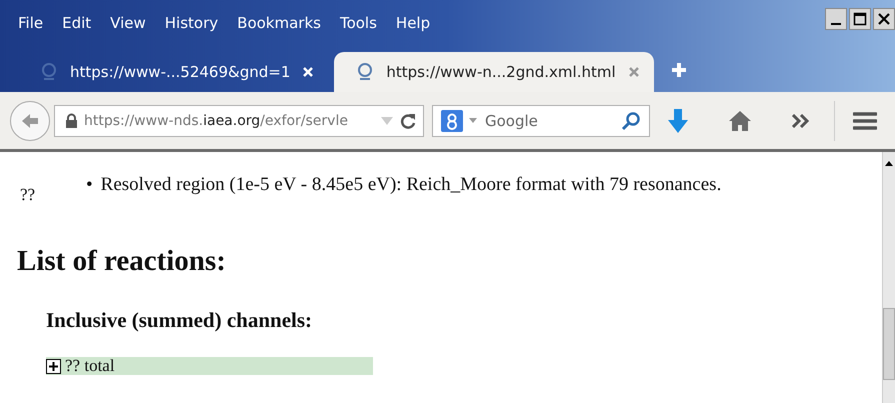  Describe the element at coordinates (362, 23) in the screenshot. I see `menu-item: Tools` at that location.